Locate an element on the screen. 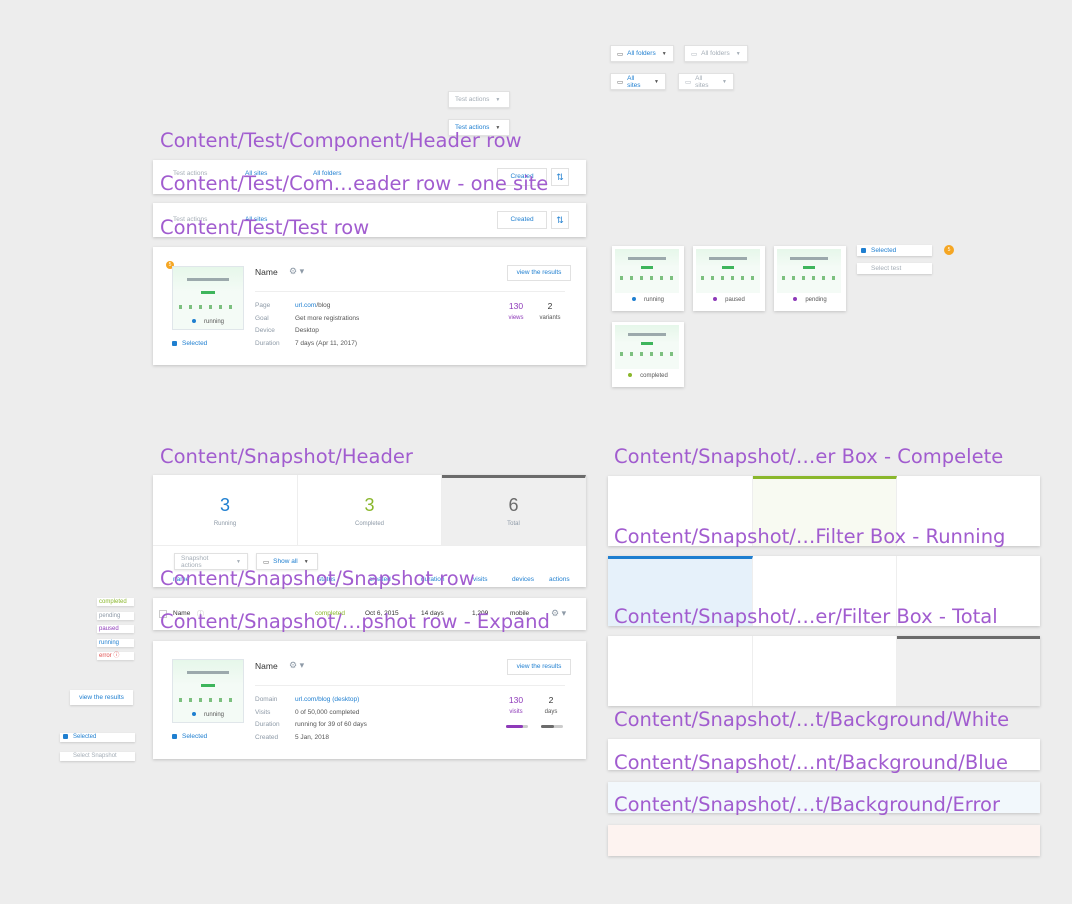  select-test-checkbox: Select test is located at coordinates (894, 268).